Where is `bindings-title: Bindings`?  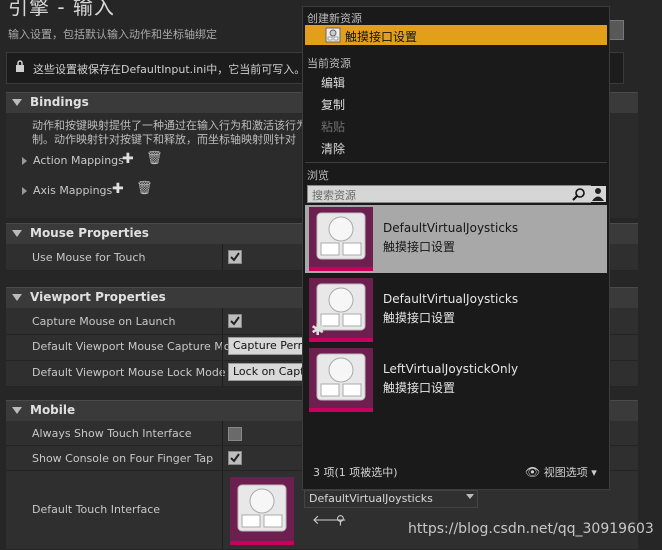
bindings-title: Bindings is located at coordinates (59, 102).